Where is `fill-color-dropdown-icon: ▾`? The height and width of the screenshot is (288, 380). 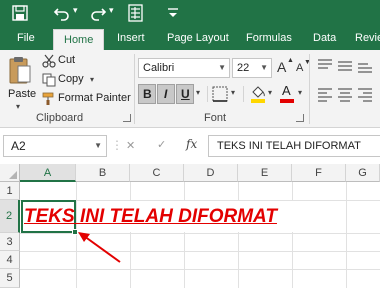
fill-color-dropdown-icon: ▾ is located at coordinates (270, 92).